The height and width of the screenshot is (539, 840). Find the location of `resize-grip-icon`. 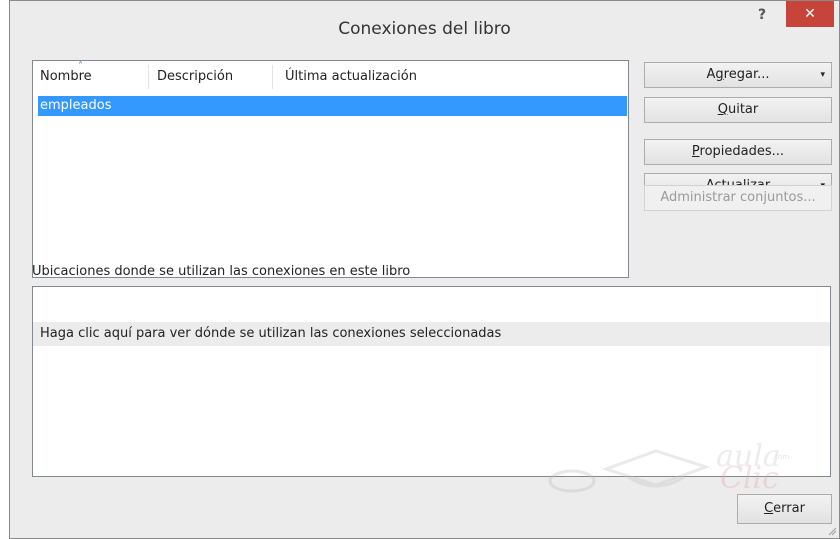

resize-grip-icon is located at coordinates (832, 531).